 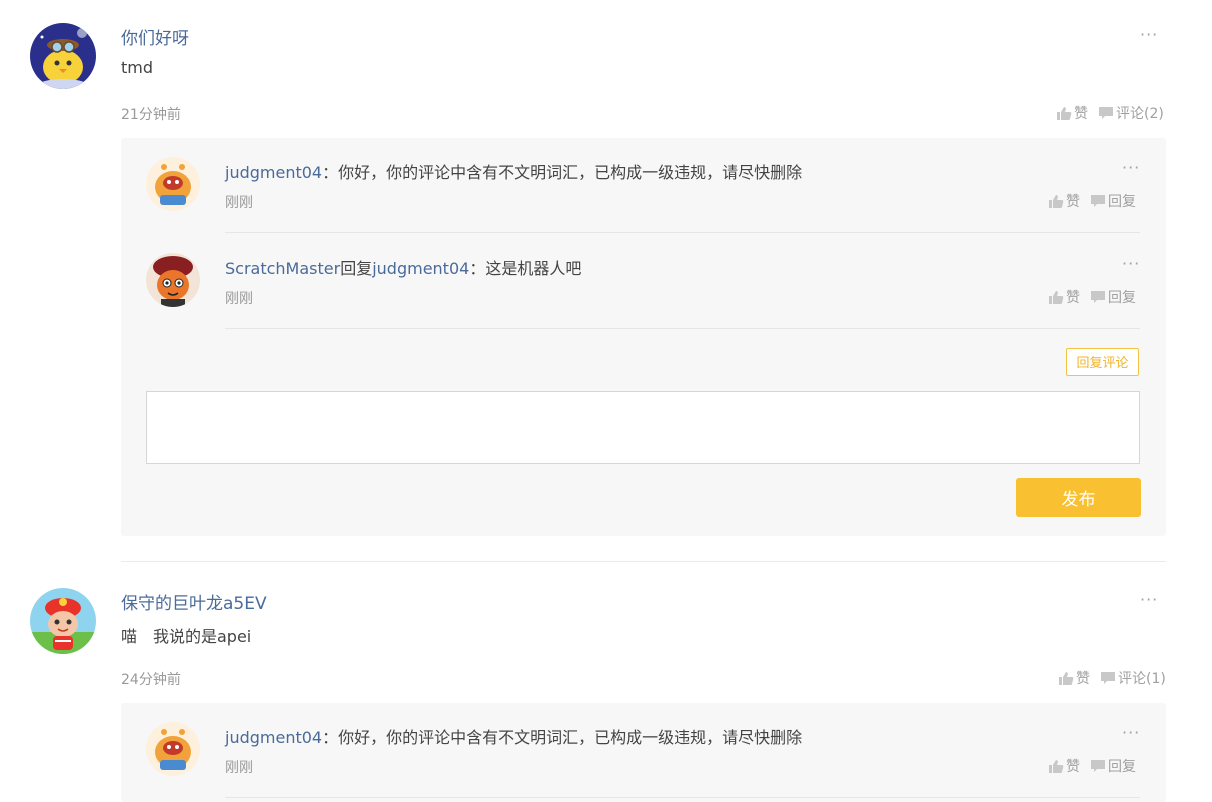 What do you see at coordinates (1140, 114) in the screenshot?
I see `comment-count-label: 评论(2)` at bounding box center [1140, 114].